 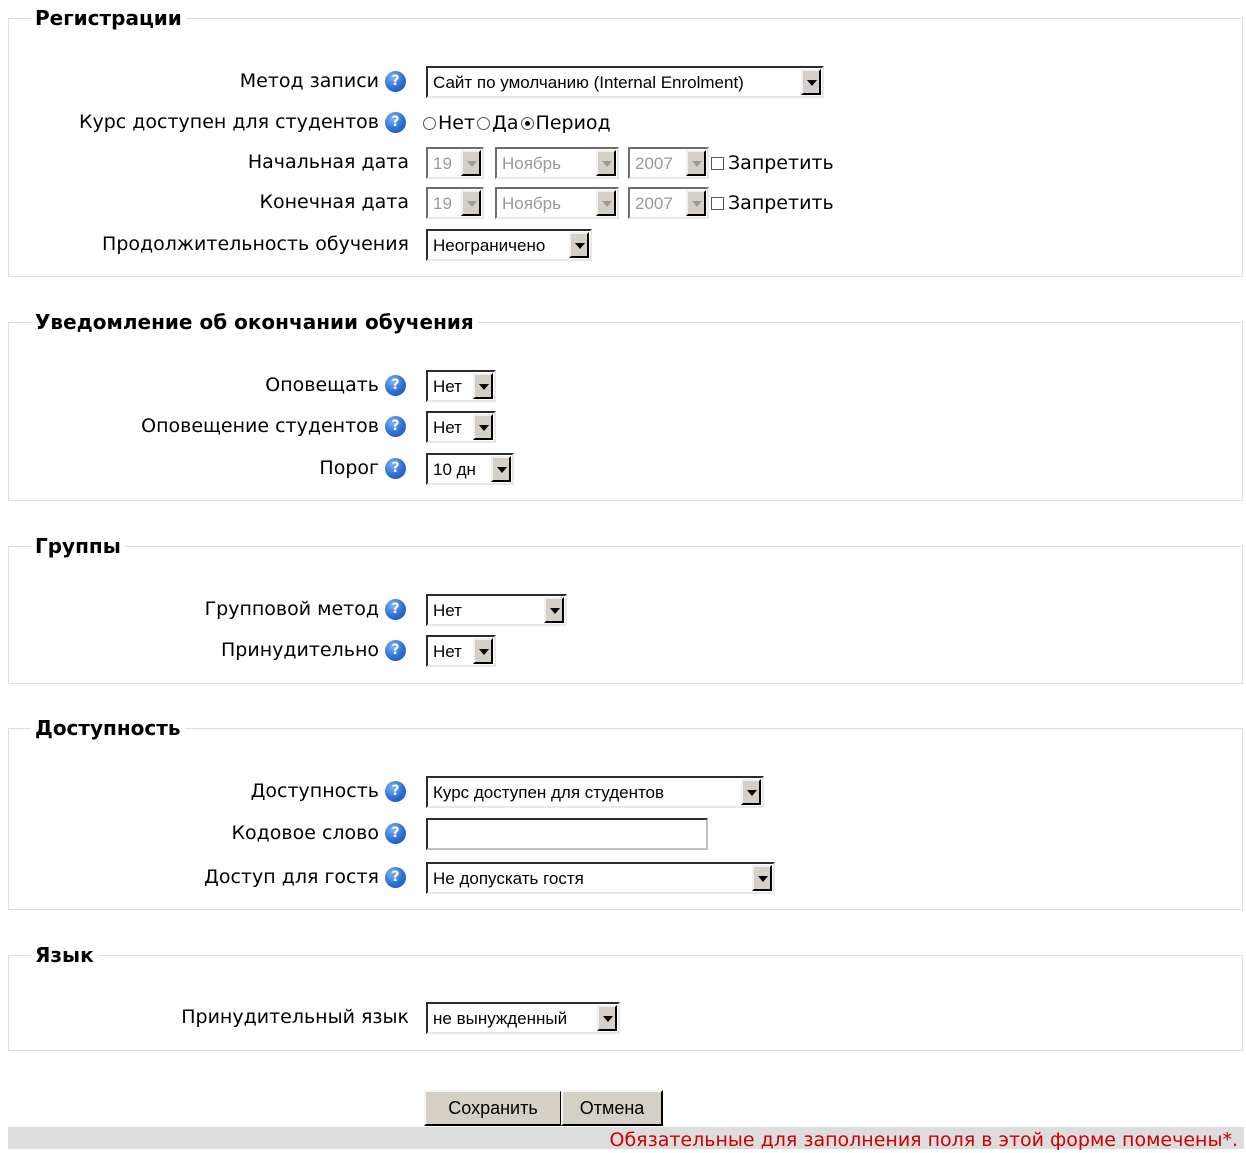 What do you see at coordinates (461, 386) in the screenshot?
I see `notify-select: Нет` at bounding box center [461, 386].